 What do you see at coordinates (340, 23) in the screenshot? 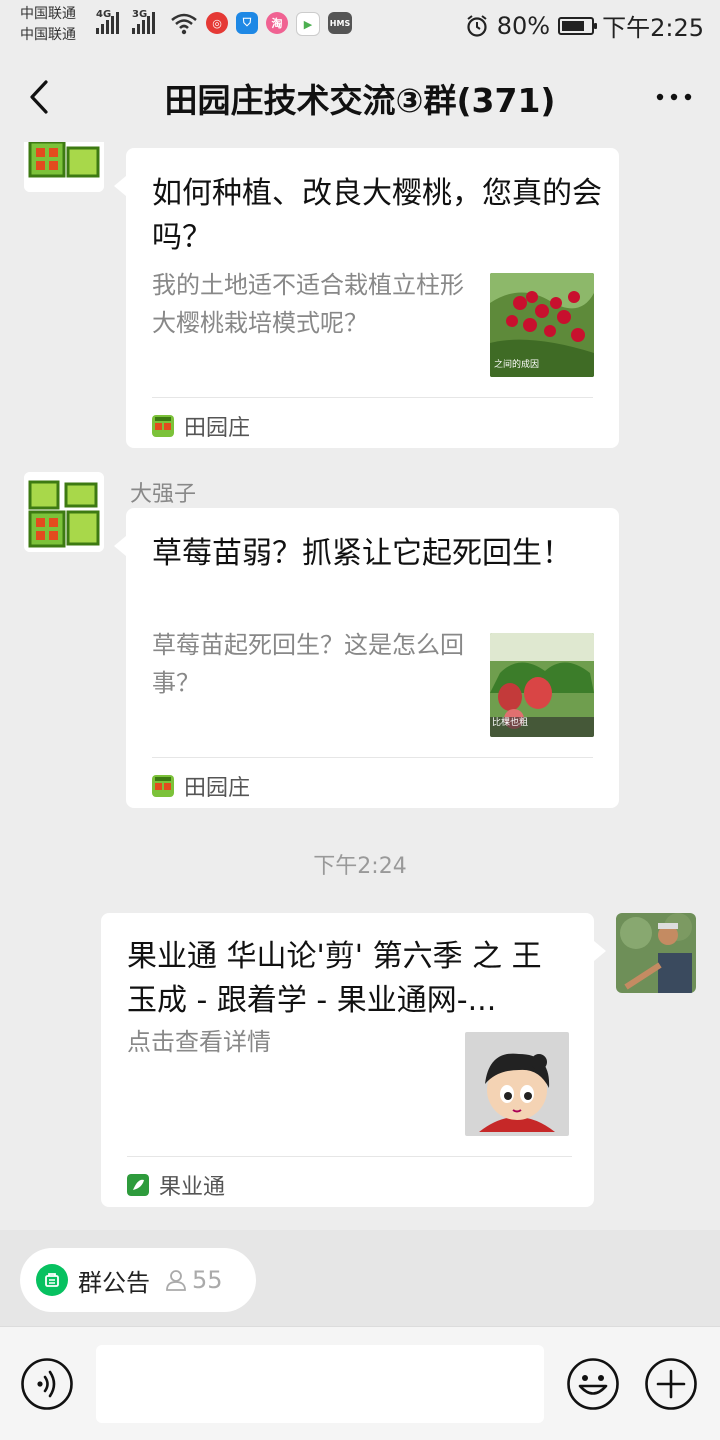
I see `hms-icon: HMS` at bounding box center [340, 23].